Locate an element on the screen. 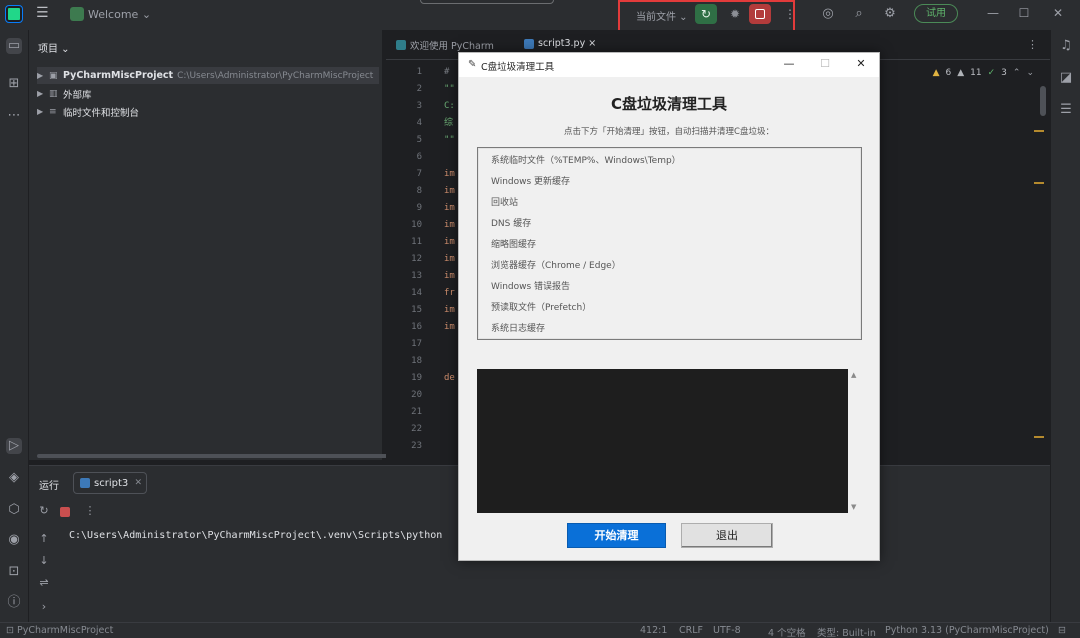 The height and width of the screenshot is (638, 1080). start-cleanup-button: 开始清理 is located at coordinates (616, 535).